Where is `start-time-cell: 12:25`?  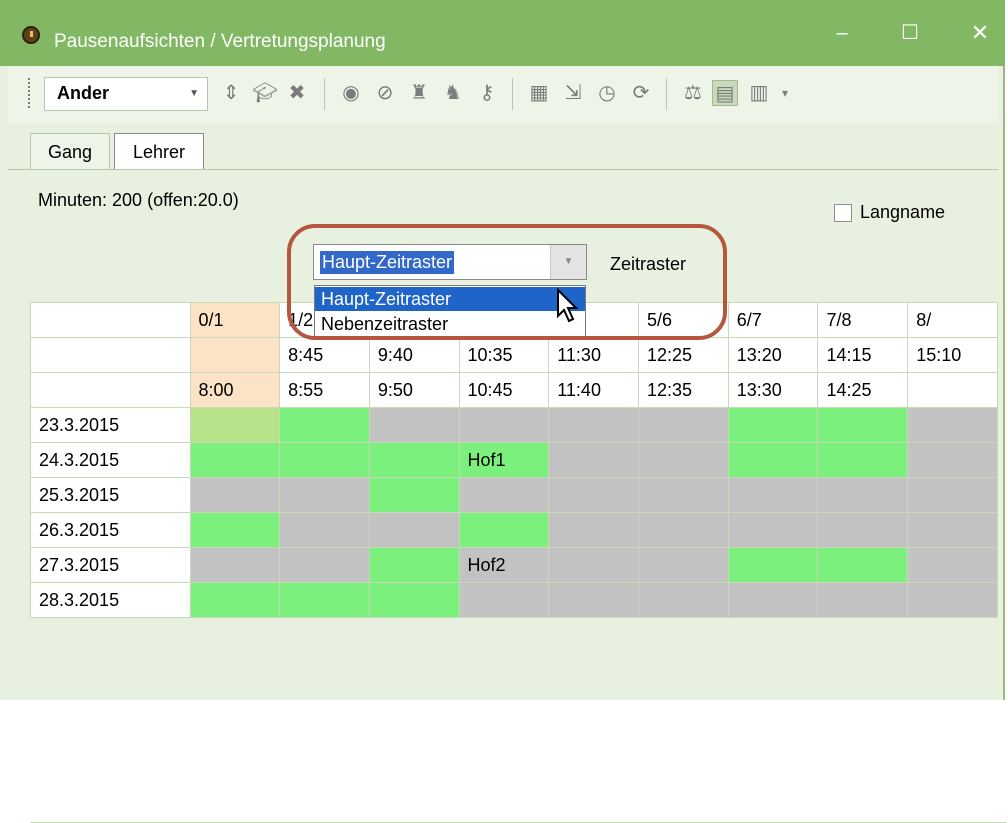
start-time-cell: 12:25 is located at coordinates (683, 355).